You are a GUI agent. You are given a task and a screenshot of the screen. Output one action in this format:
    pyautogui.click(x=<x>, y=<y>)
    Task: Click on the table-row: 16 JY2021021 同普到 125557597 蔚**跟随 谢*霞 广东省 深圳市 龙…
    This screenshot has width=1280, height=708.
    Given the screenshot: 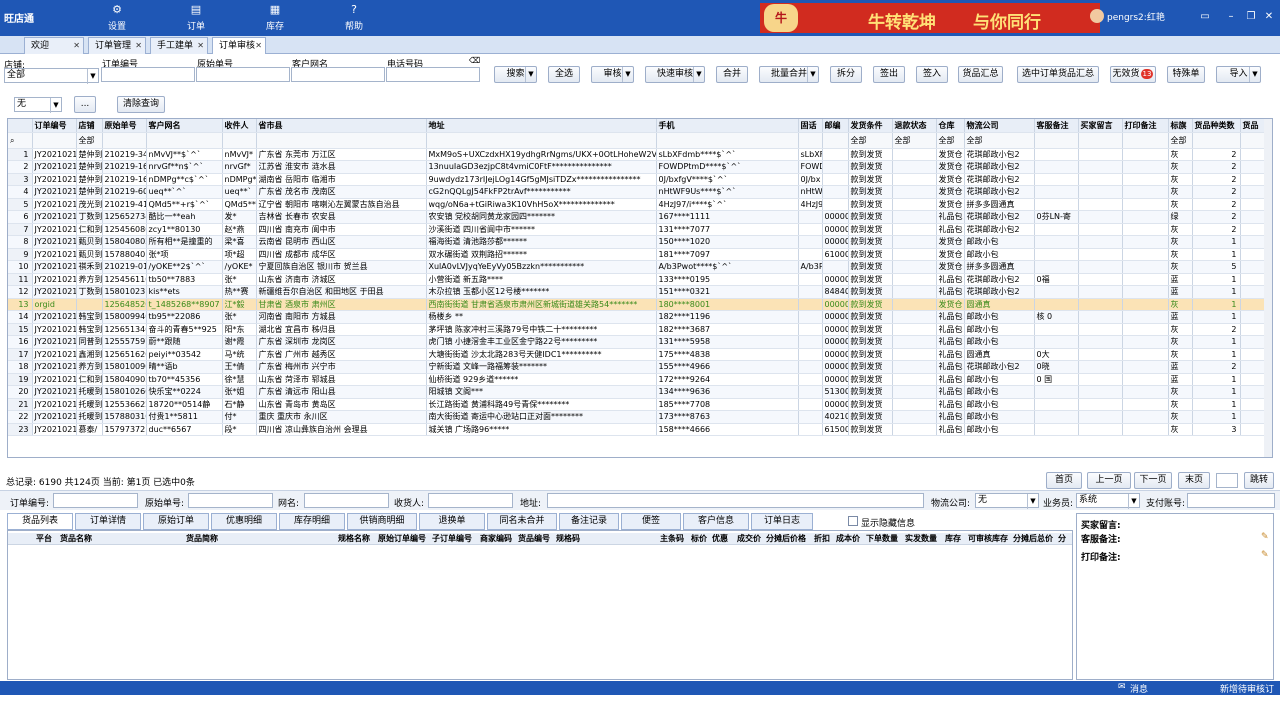 What is the action you would take?
    pyautogui.click(x=640, y=342)
    